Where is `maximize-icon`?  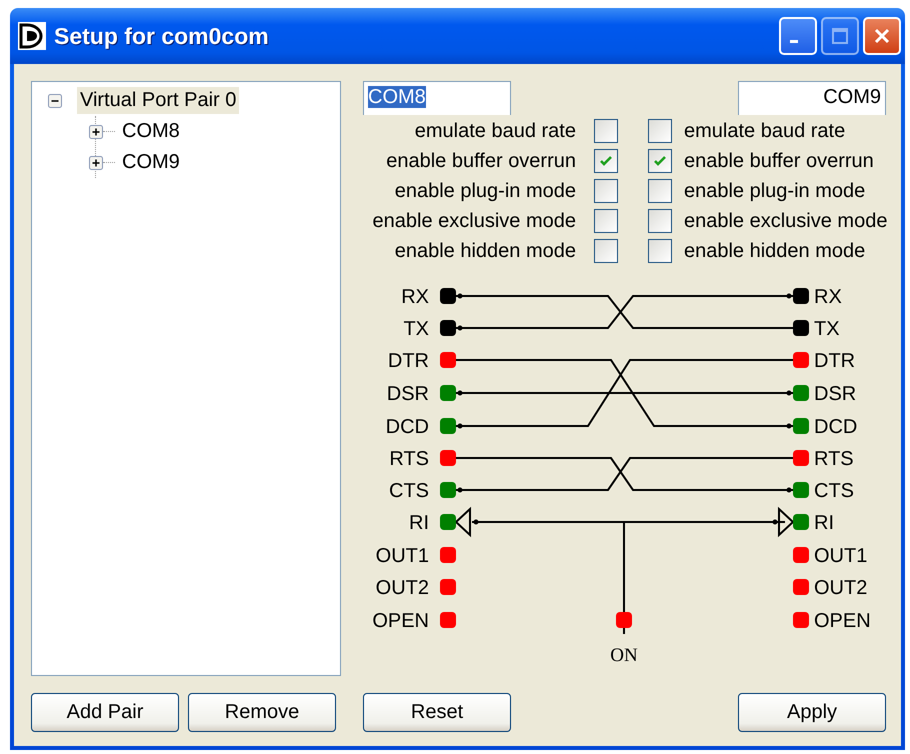
maximize-icon is located at coordinates (840, 36).